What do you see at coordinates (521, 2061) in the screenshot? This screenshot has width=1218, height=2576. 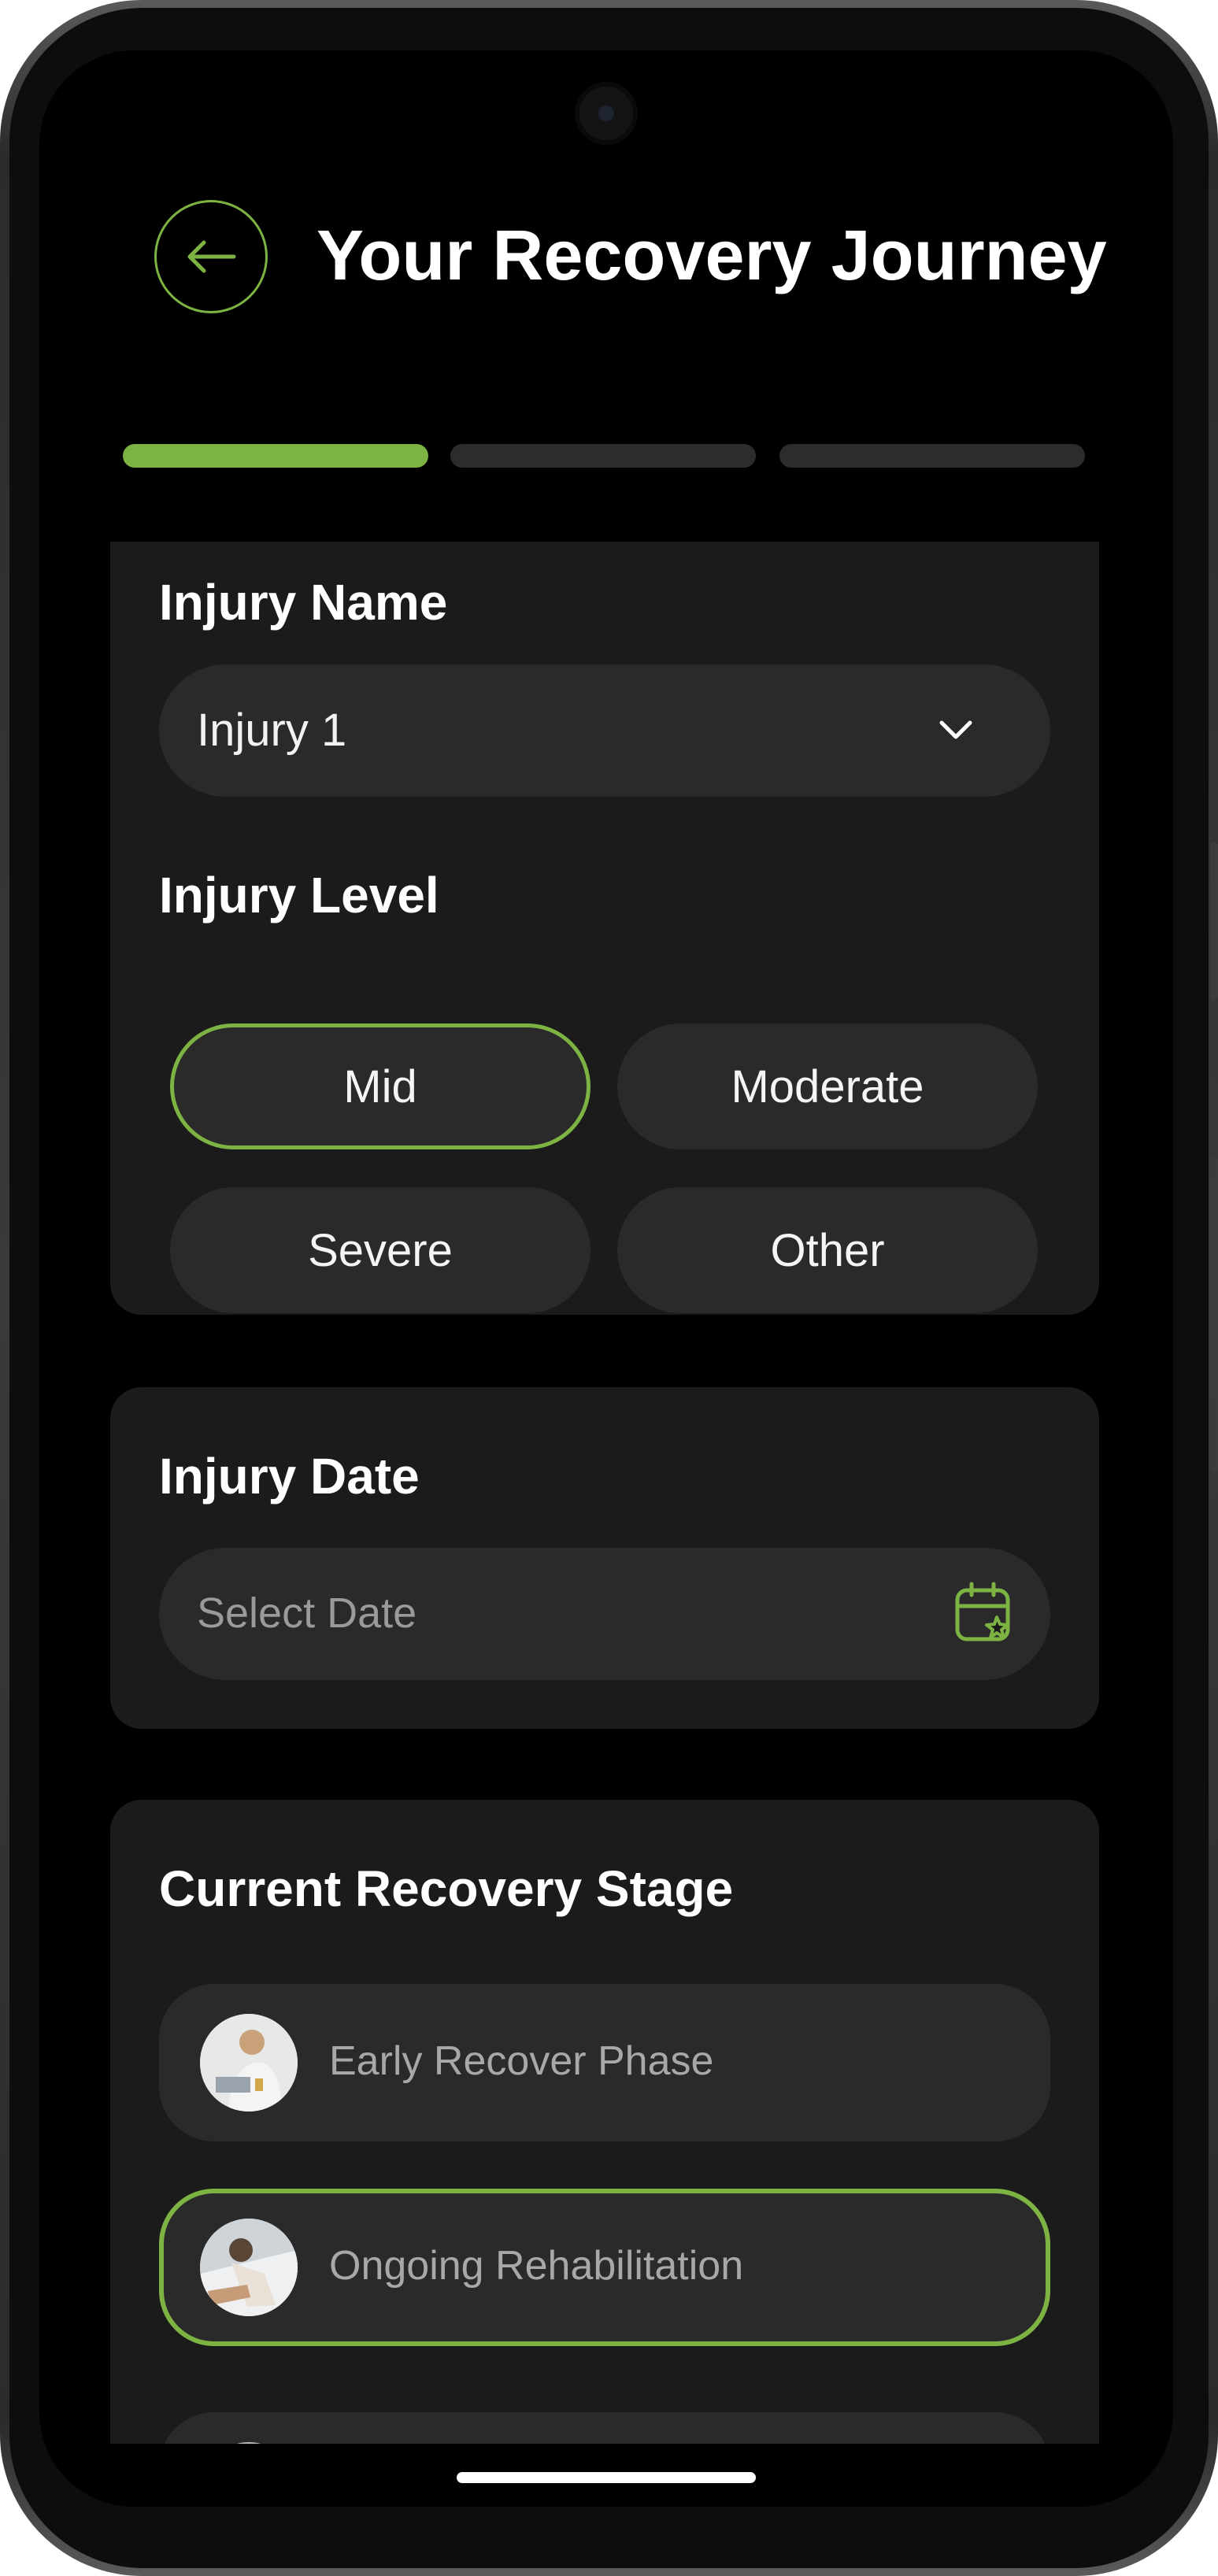 I see `stage-label: Early Recover Phase` at bounding box center [521, 2061].